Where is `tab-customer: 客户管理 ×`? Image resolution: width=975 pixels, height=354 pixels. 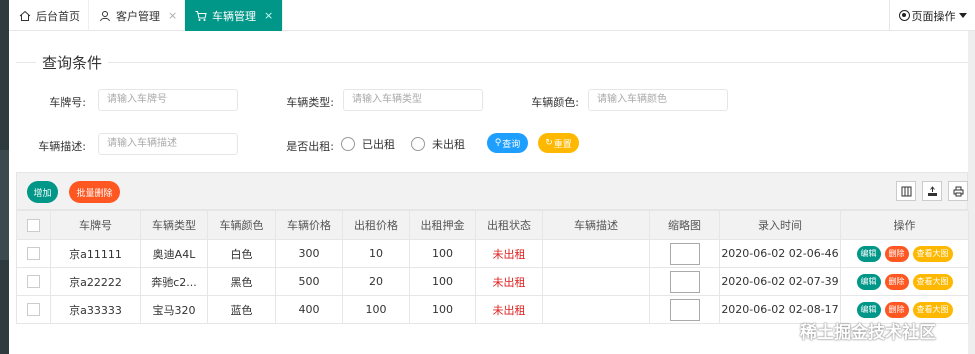
tab-customer: 客户管理 × is located at coordinates (137, 15).